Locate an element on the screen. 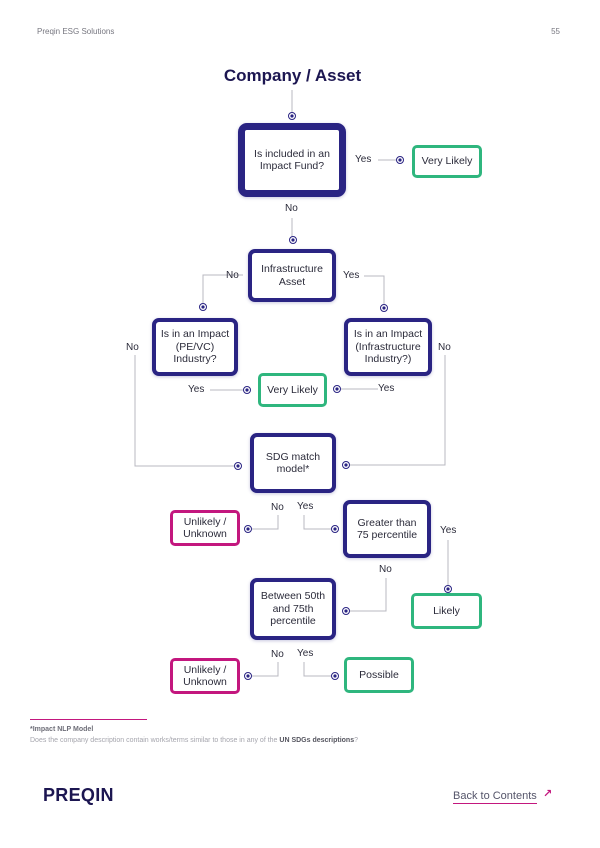 The image size is (600, 848). node-sdg-model: SDG match model* is located at coordinates (293, 463).